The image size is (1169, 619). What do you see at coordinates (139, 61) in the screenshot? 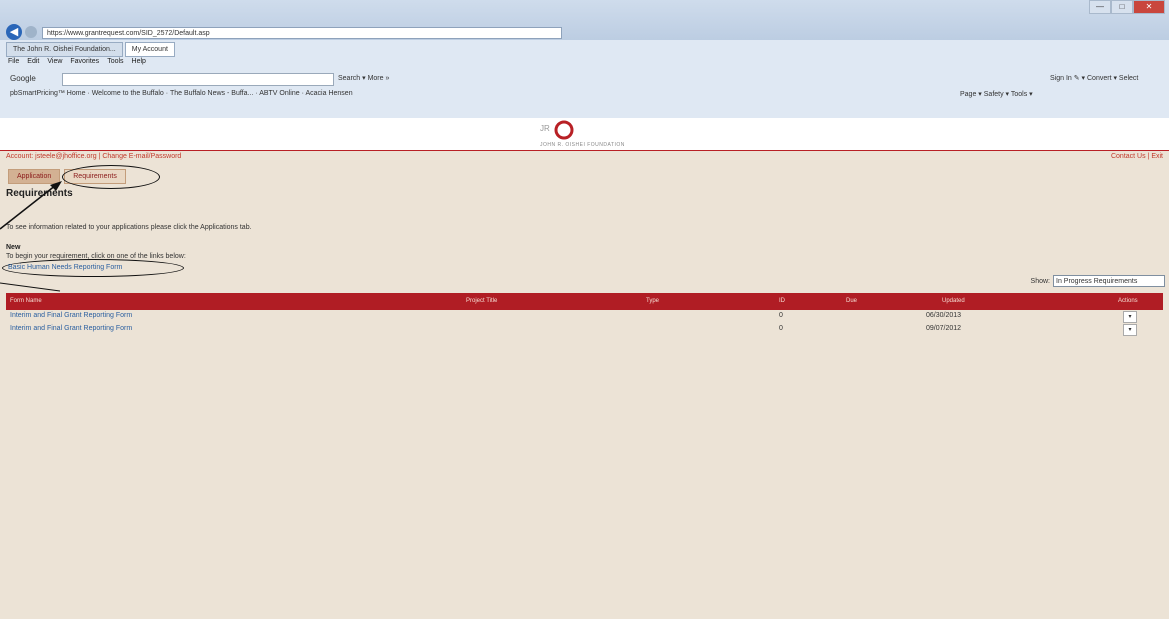
I see `menu-help: Help` at bounding box center [139, 61].